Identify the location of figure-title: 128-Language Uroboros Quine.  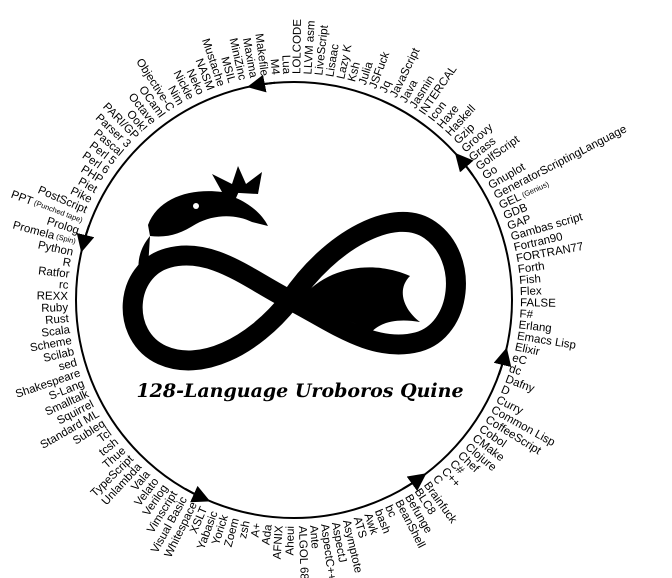
(299, 391).